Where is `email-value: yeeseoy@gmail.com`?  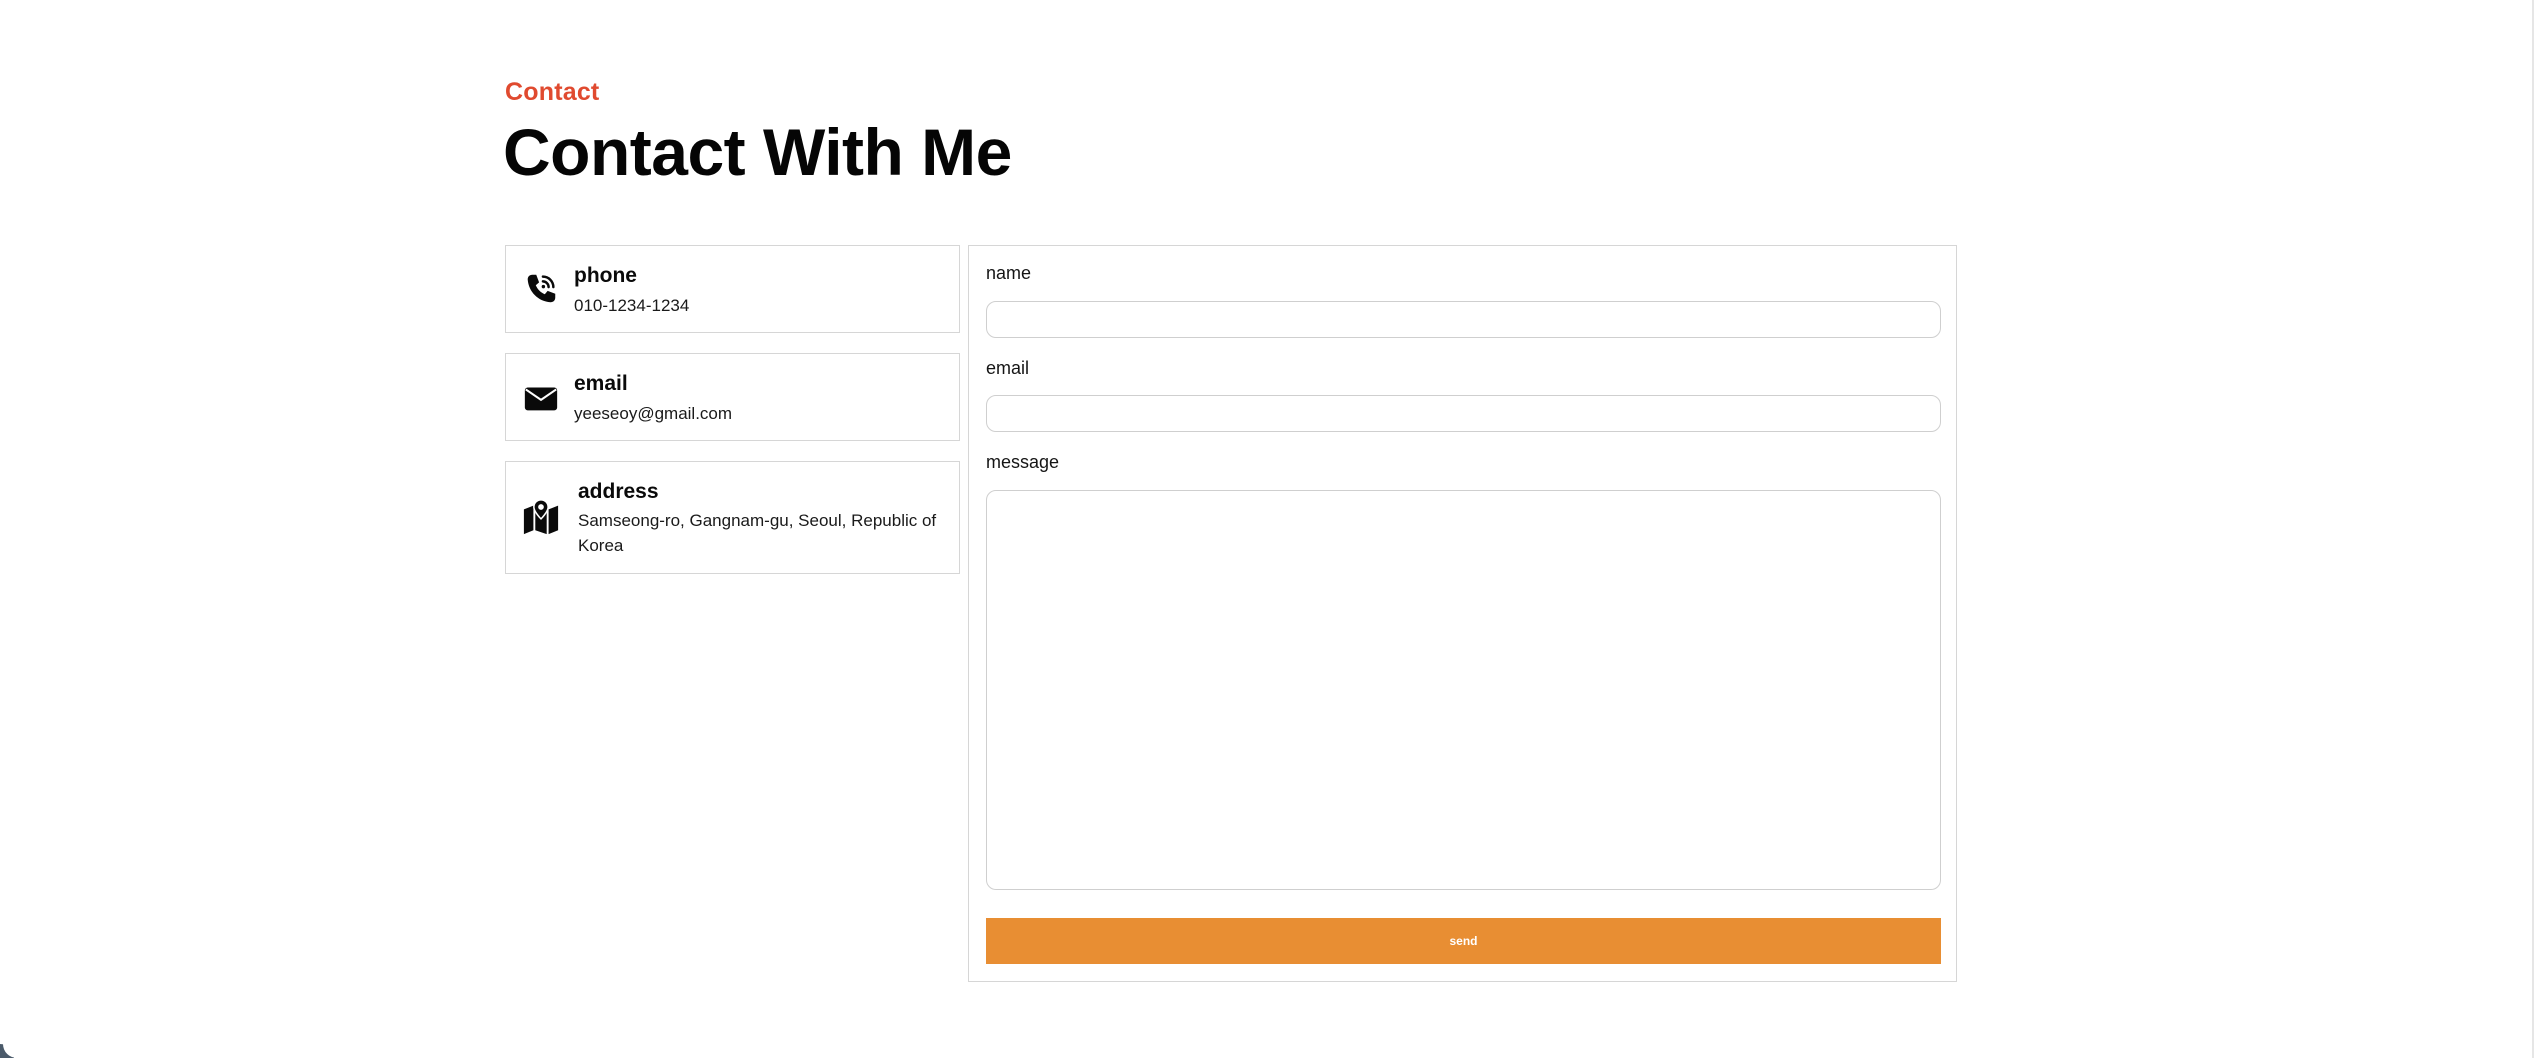 email-value: yeeseoy@gmail.com is located at coordinates (653, 413).